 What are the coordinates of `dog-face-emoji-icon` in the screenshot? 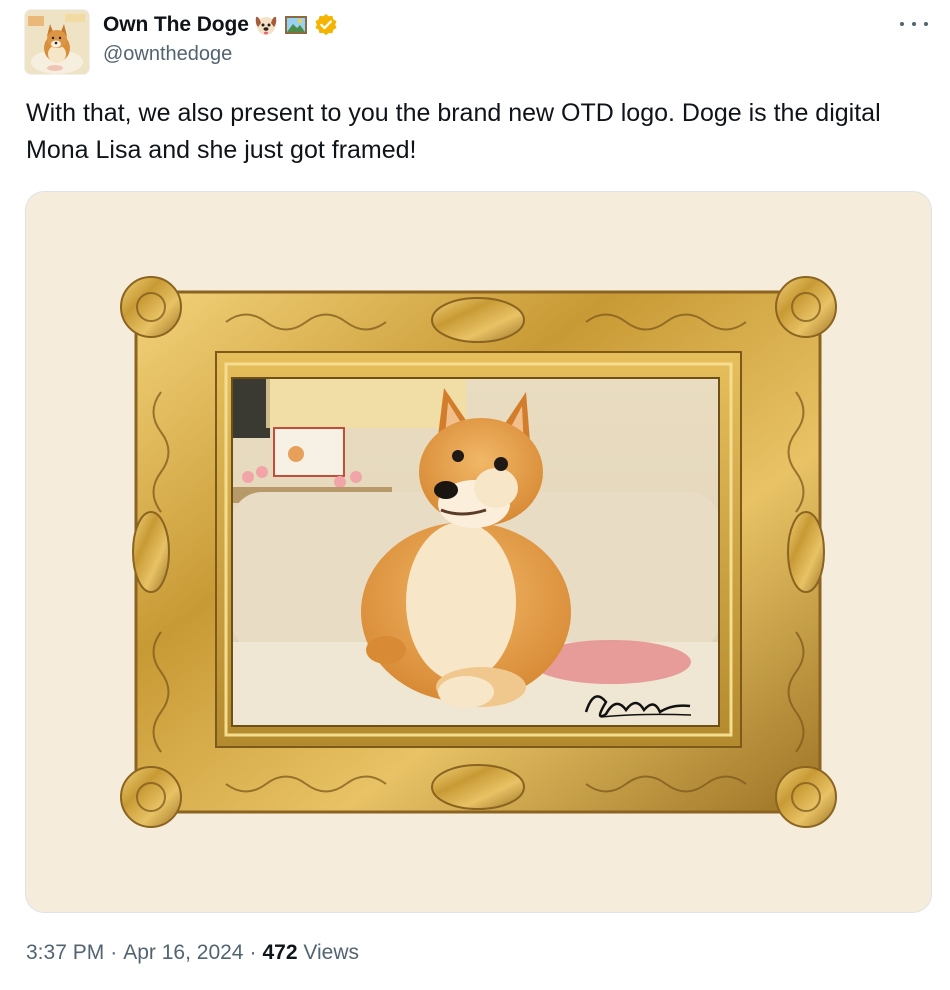 It's located at (266, 25).